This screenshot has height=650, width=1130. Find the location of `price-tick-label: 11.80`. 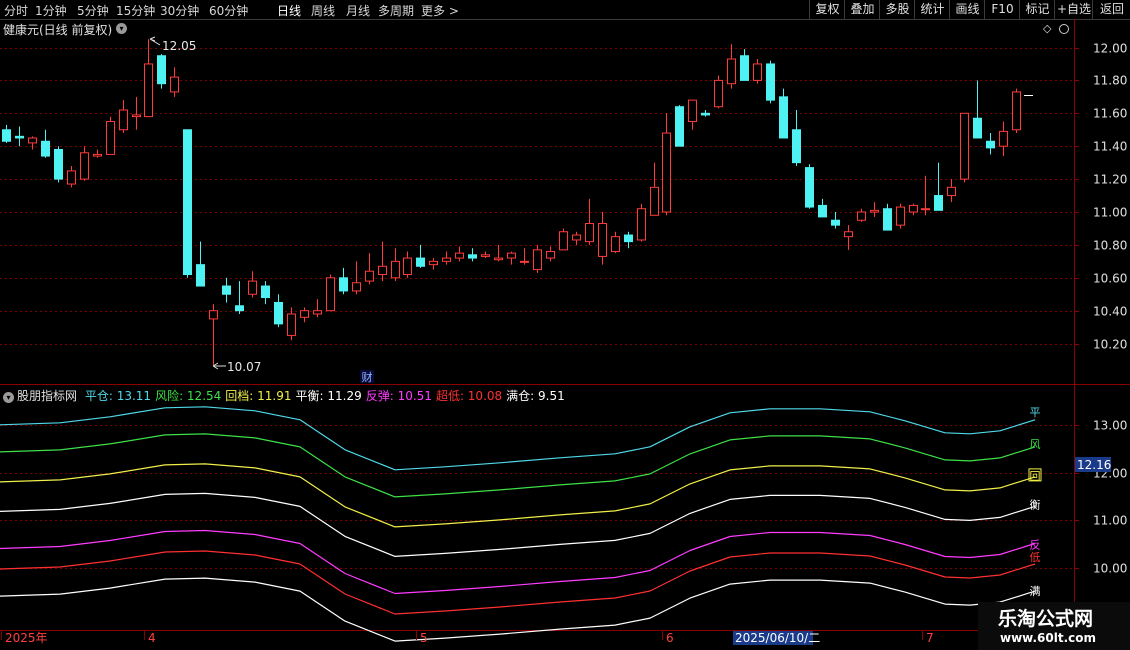

price-tick-label: 11.80 is located at coordinates (1110, 81).